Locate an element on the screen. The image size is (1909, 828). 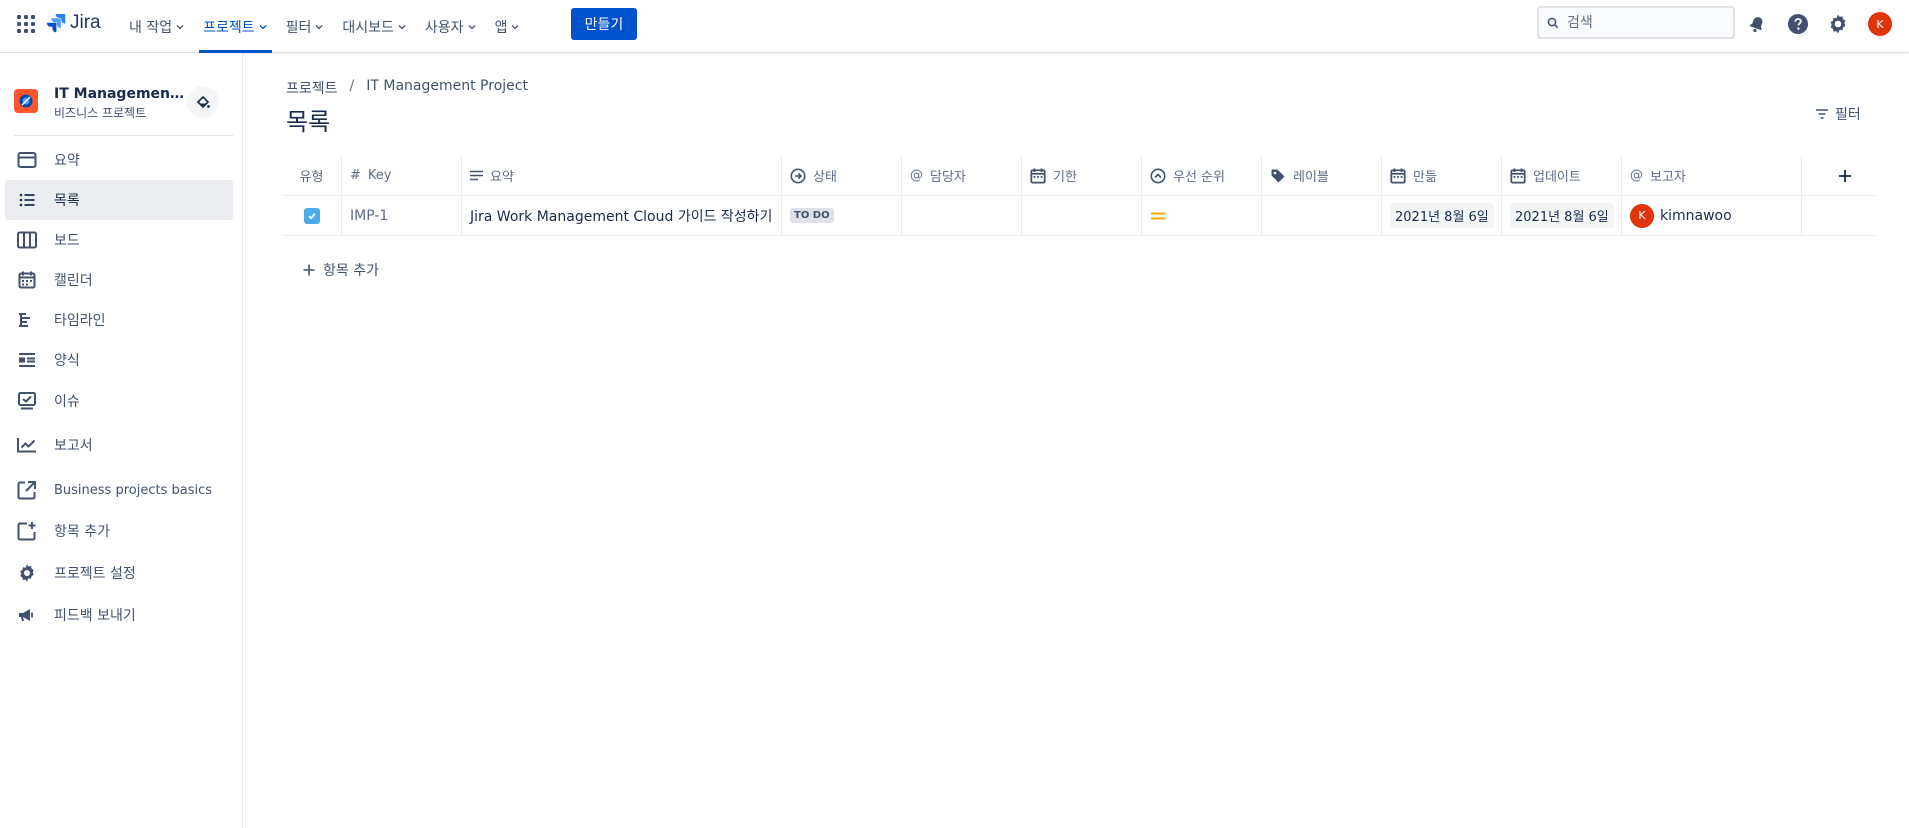
sidebar-item-list: 목록 is located at coordinates (119, 200).